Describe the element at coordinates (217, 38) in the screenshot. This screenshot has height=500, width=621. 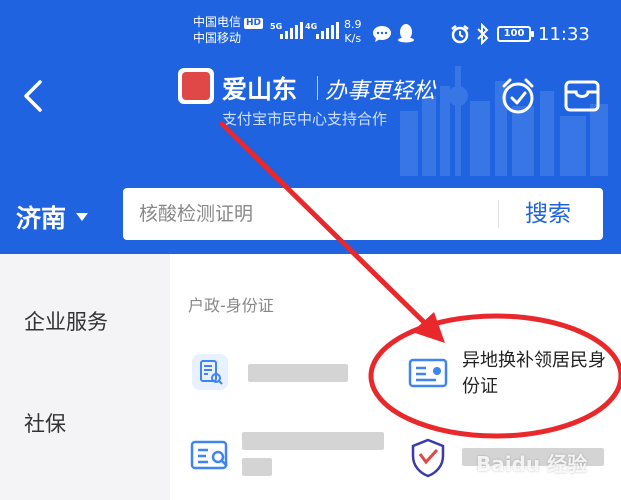
I see `carrier-2-label: 中国移动` at that location.